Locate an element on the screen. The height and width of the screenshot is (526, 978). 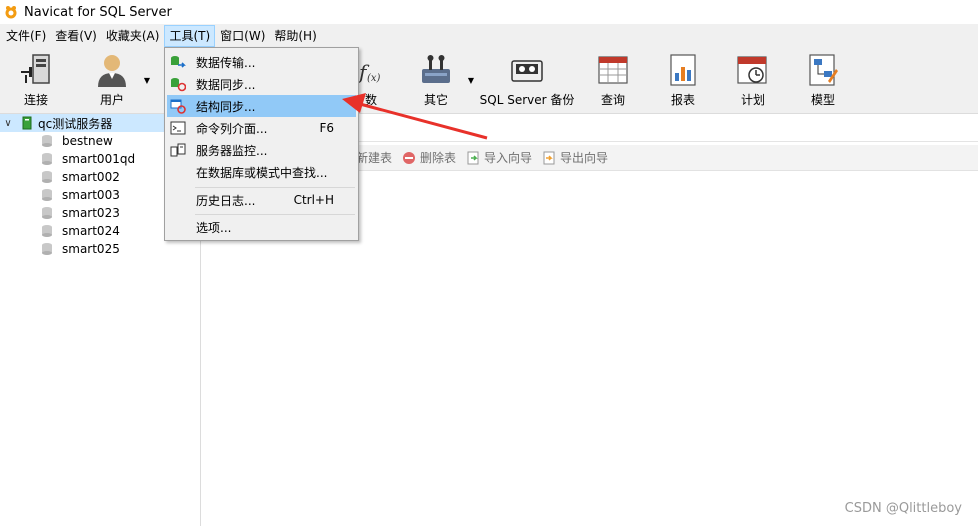
database-name: smart002 is located at coordinates (91, 177).